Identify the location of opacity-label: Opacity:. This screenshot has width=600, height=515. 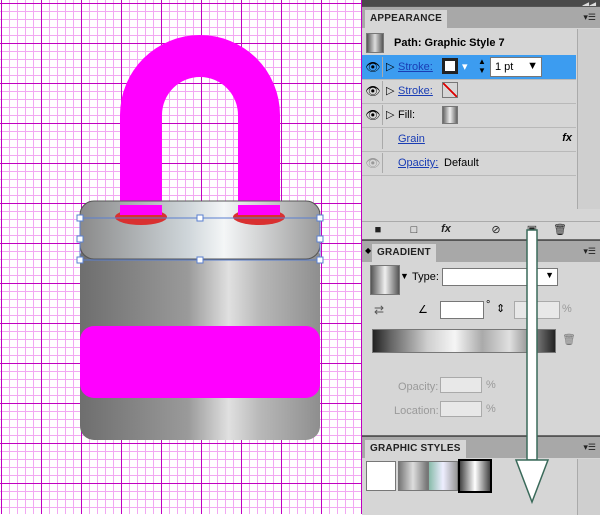
(418, 163).